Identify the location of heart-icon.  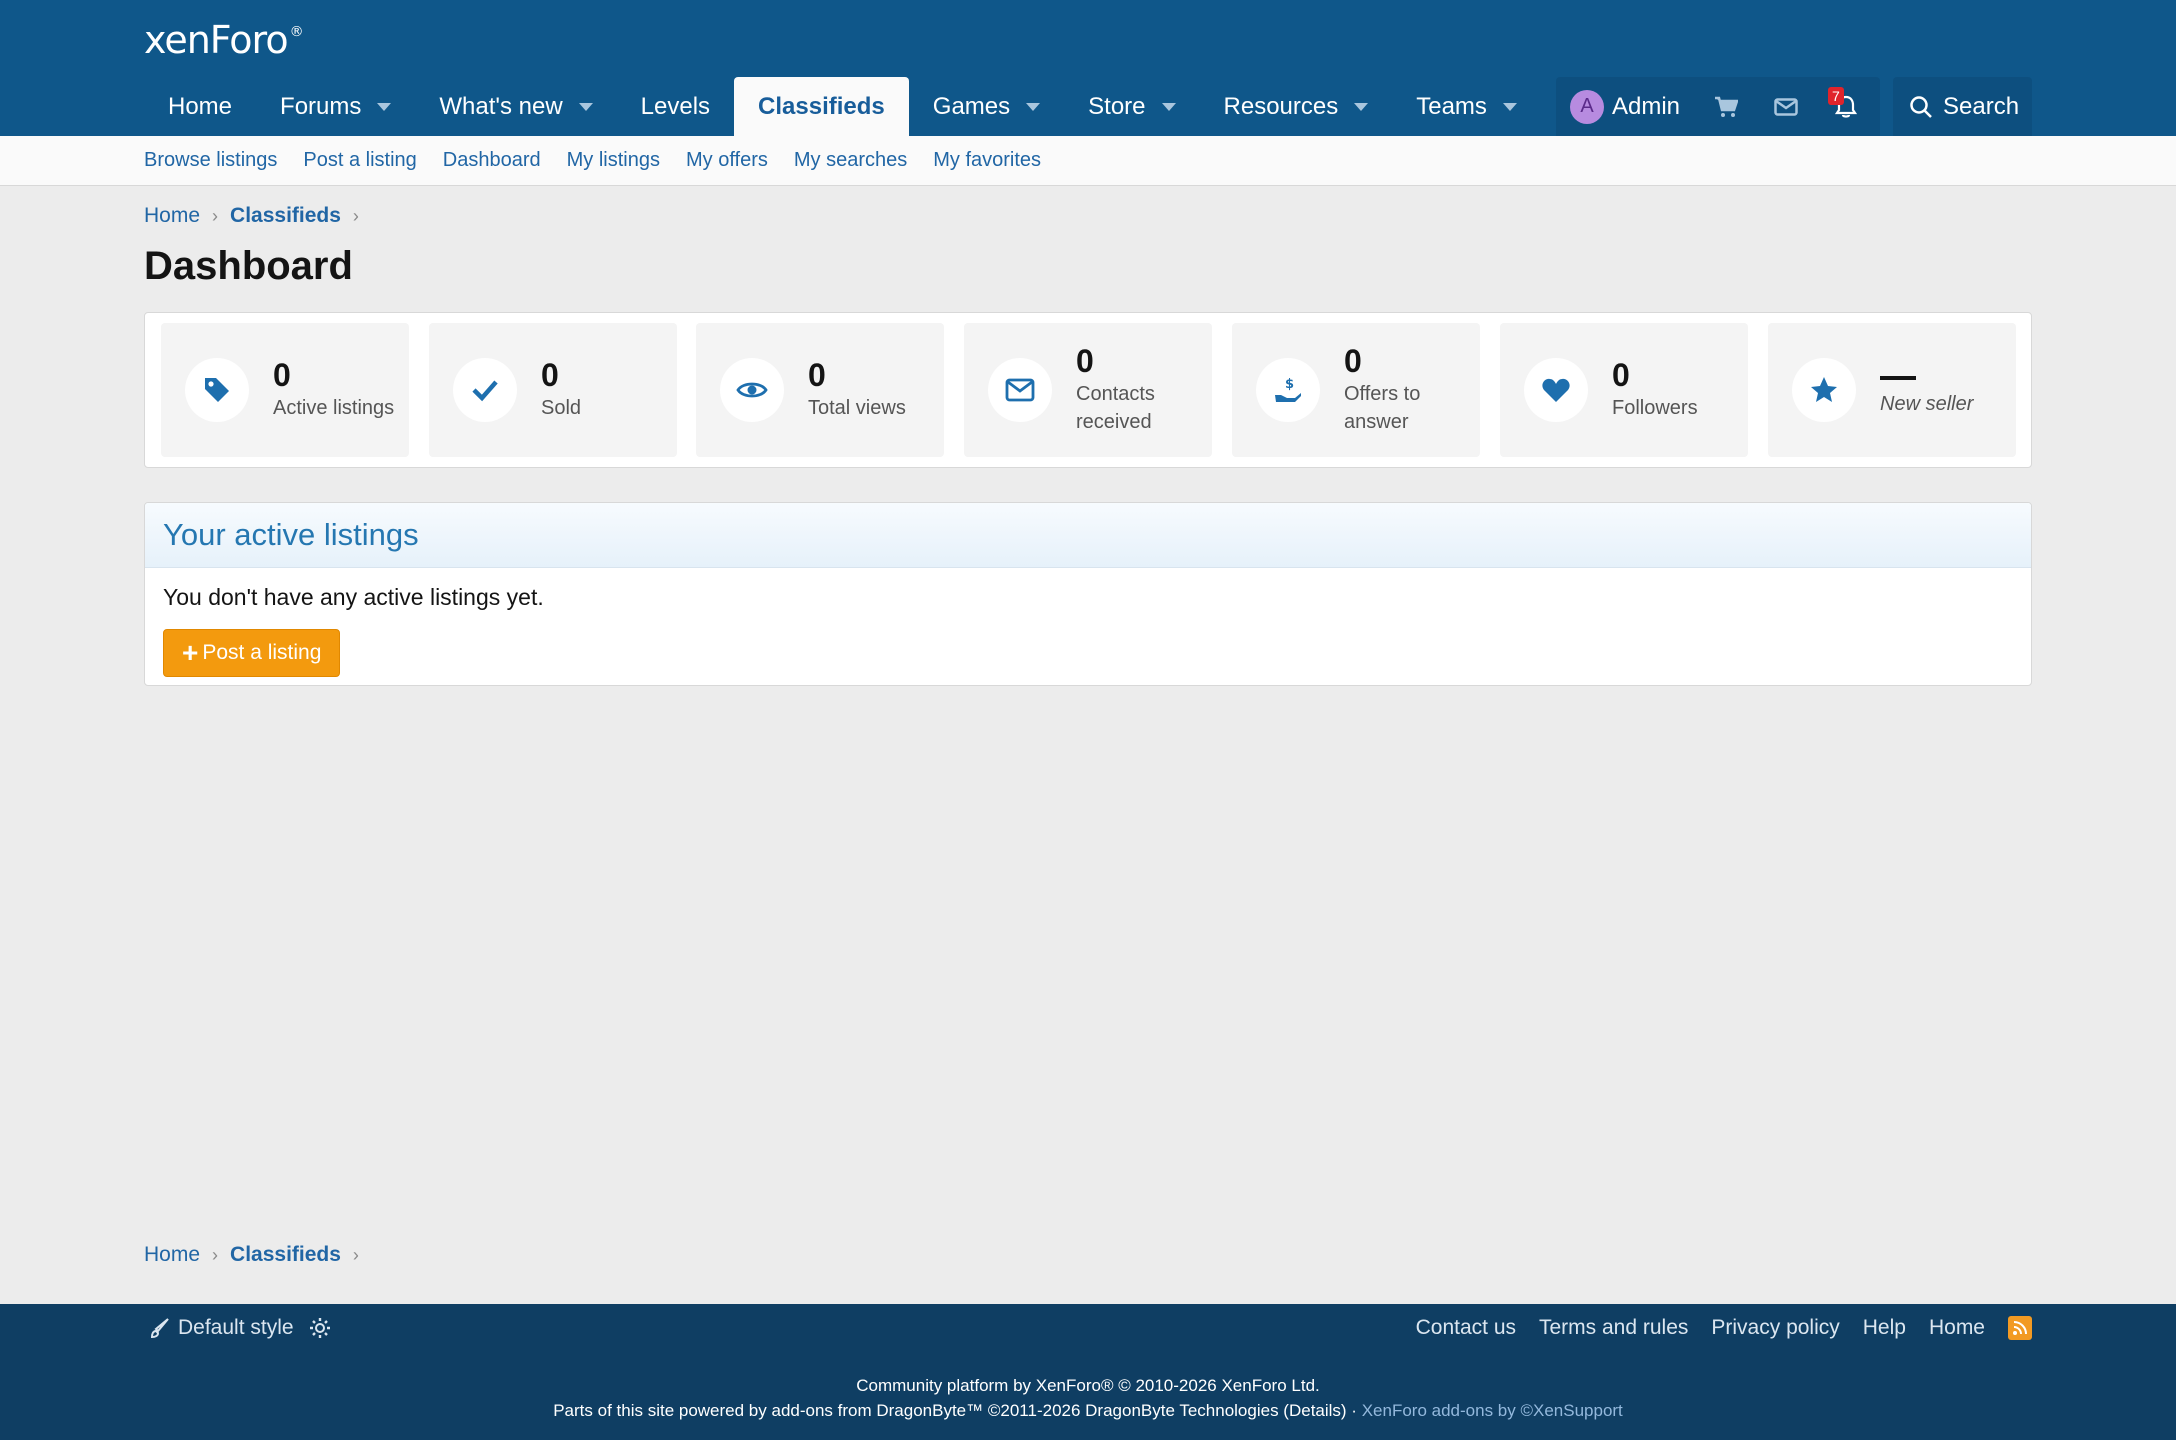
(1556, 390).